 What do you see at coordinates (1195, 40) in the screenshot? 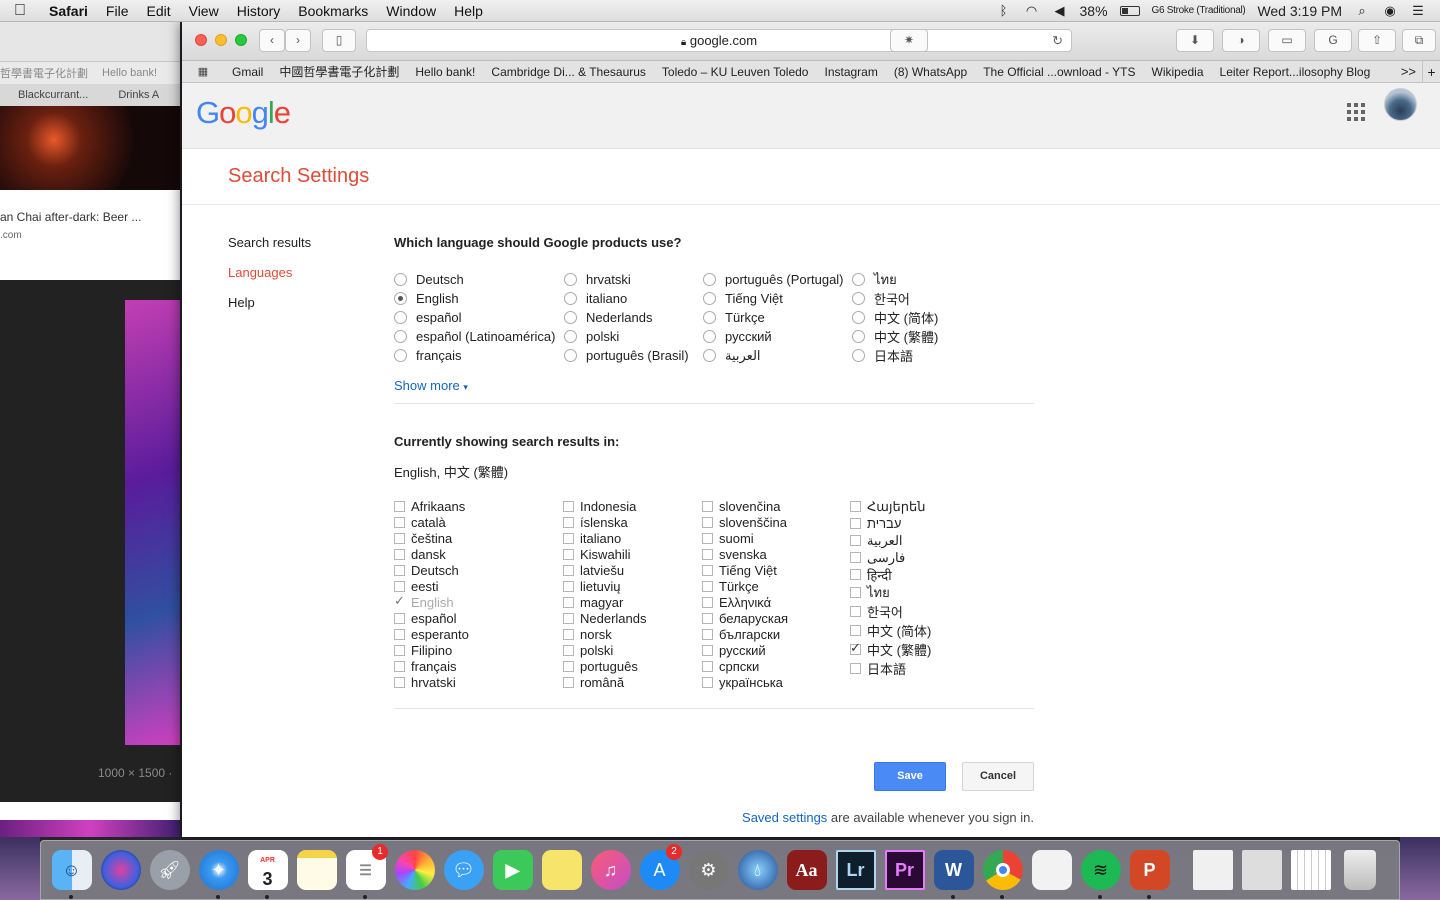
I see `downloads-button: ⬇` at bounding box center [1195, 40].